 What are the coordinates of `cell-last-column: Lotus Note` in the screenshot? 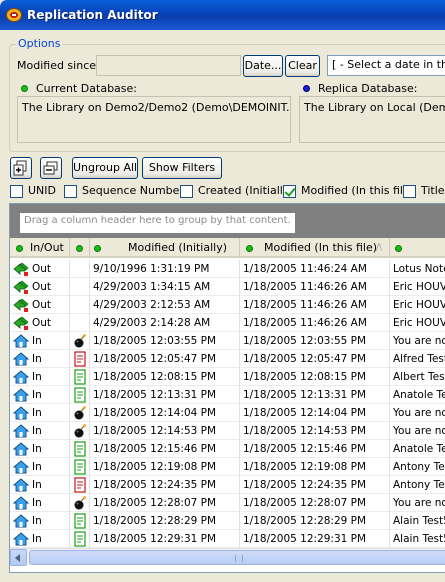 It's located at (417, 269).